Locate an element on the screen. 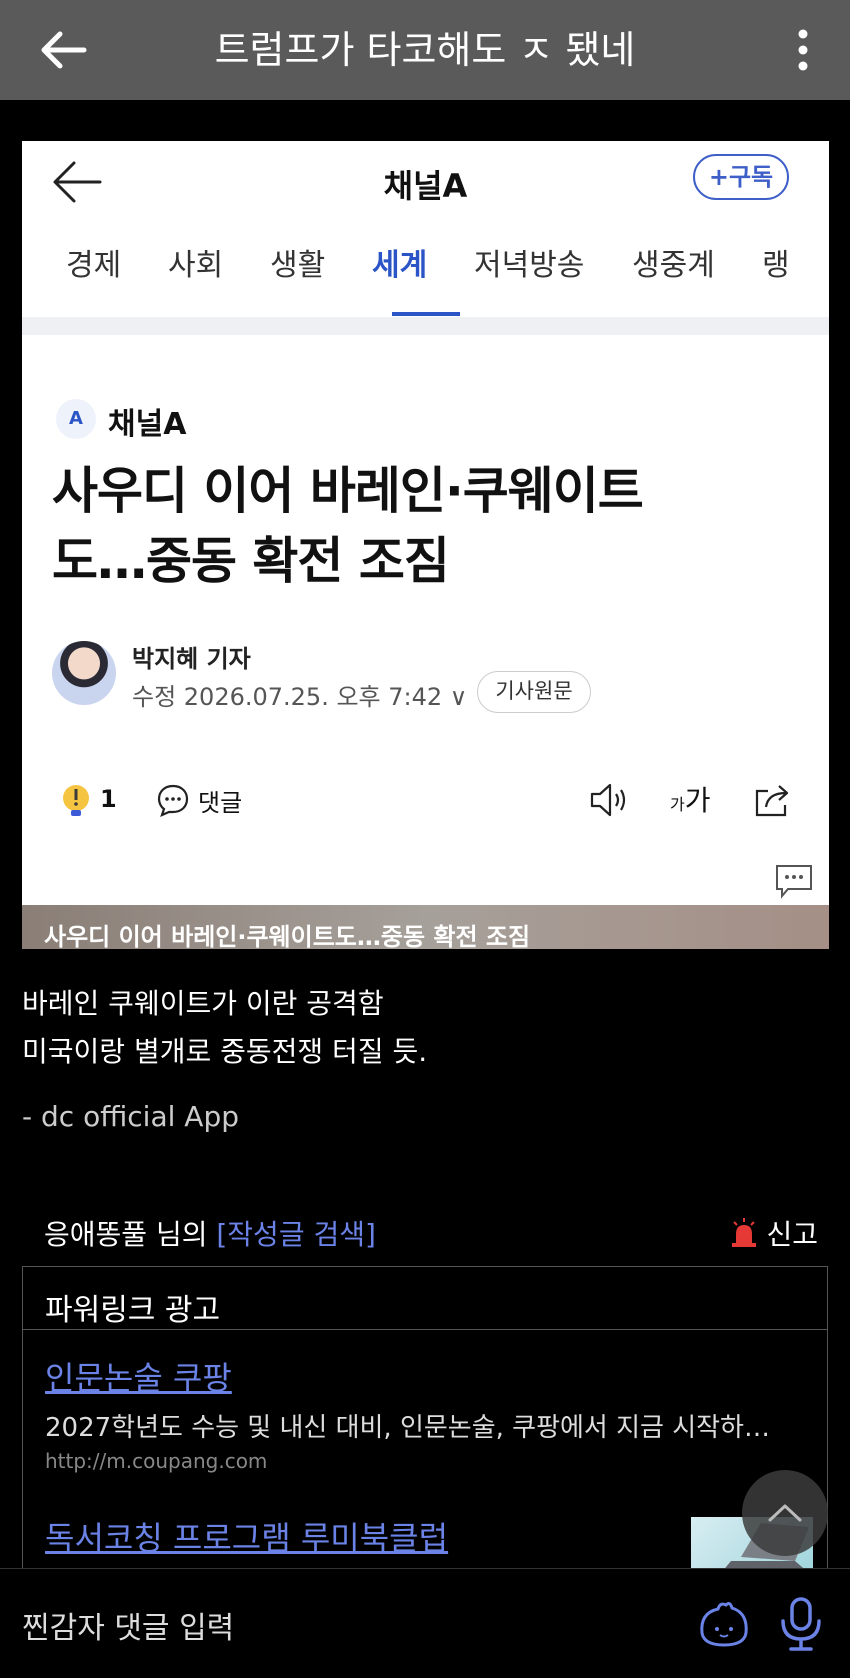 The height and width of the screenshot is (1678, 850). back-arrow-icon is located at coordinates (63, 50).